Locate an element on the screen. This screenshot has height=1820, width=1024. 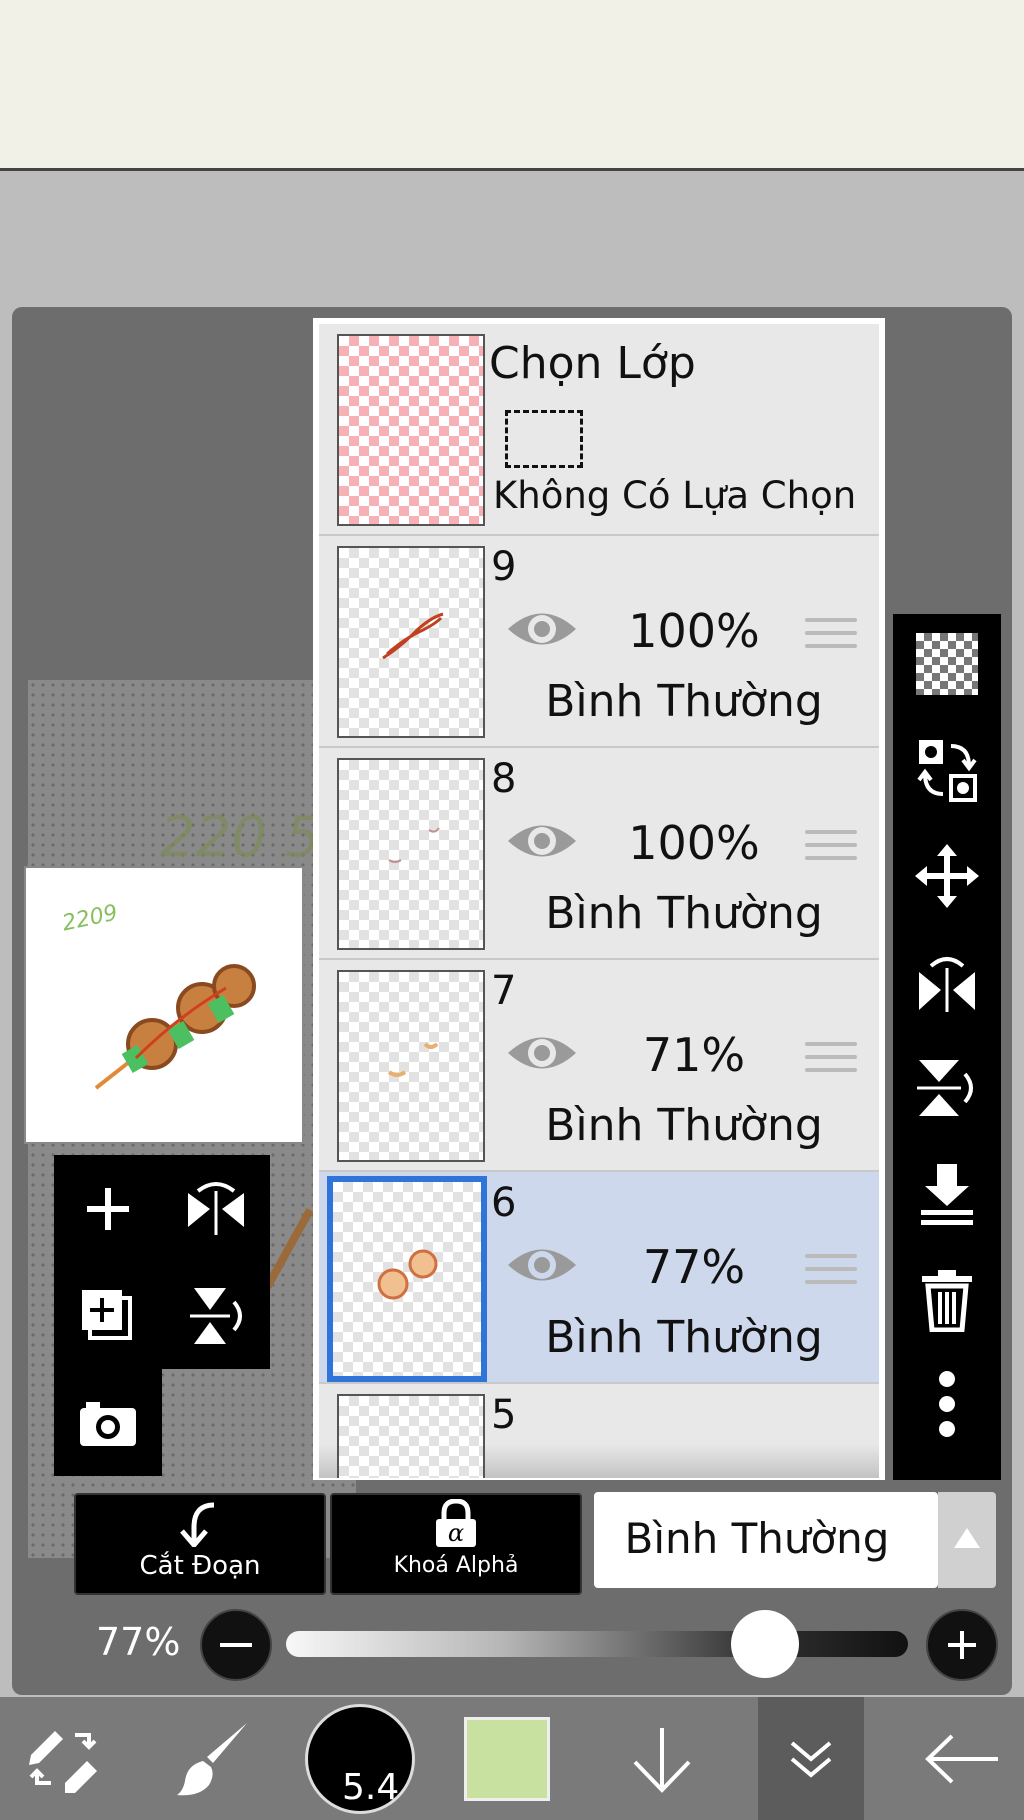
layers-panel-button is located at coordinates (811, 1758).